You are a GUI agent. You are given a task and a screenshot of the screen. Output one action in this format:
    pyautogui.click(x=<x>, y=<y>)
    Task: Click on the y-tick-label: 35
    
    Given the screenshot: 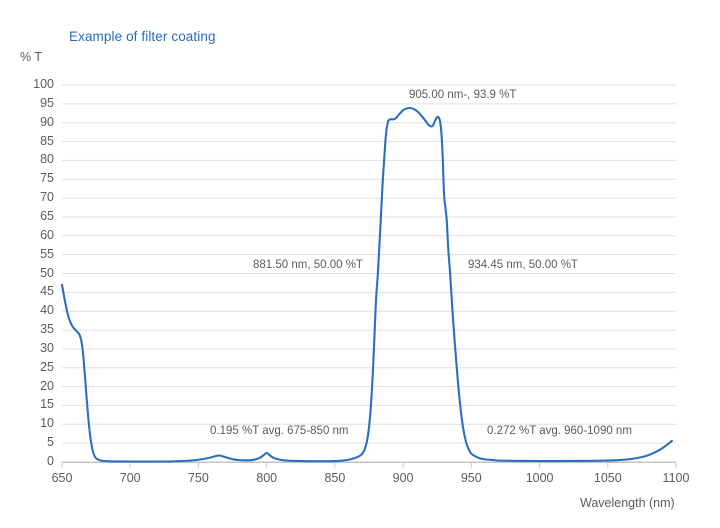 What is the action you would take?
    pyautogui.click(x=47, y=329)
    